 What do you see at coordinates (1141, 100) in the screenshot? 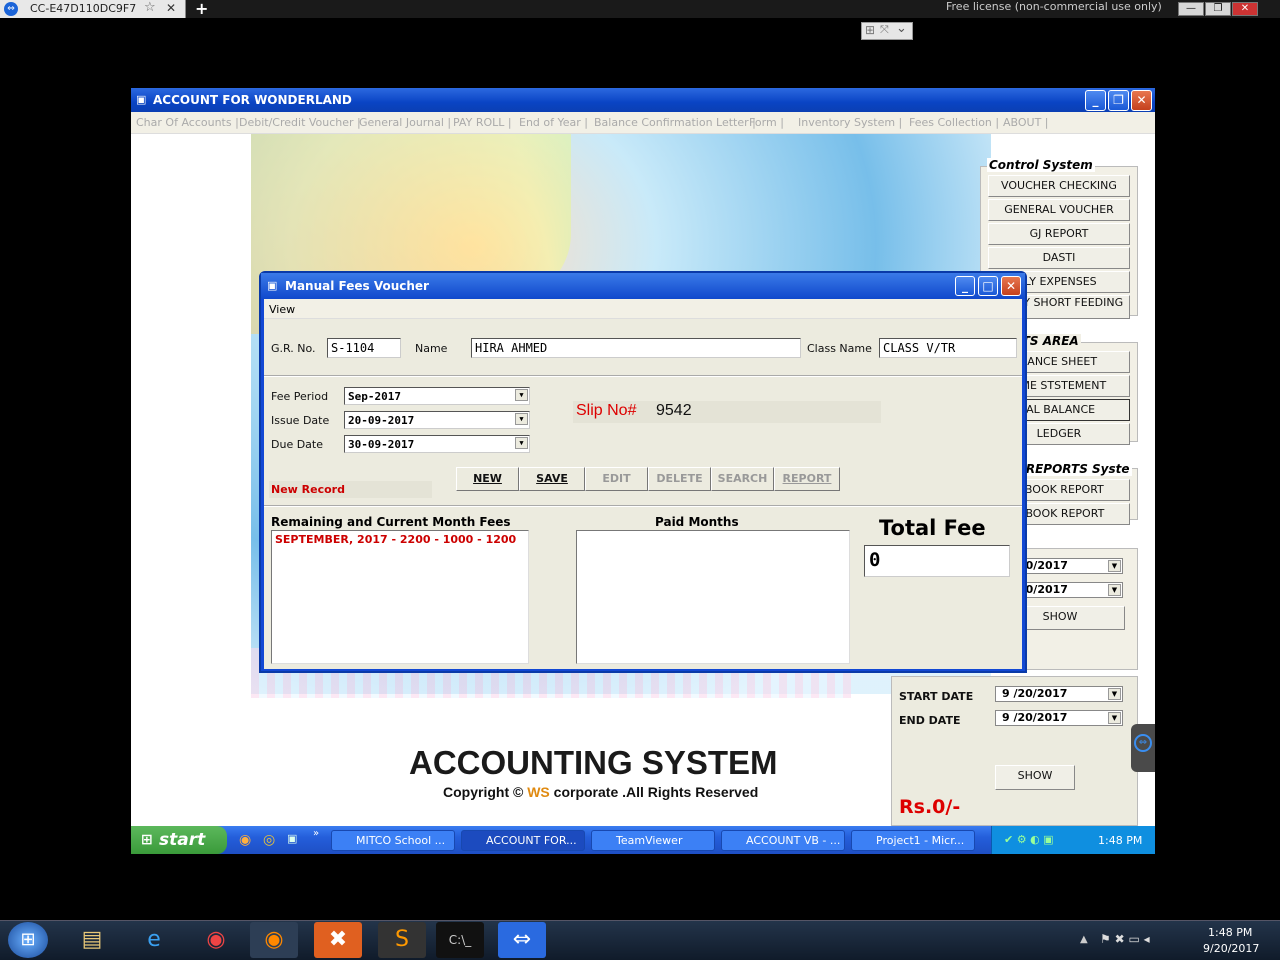
I see `app-close-button: ✕` at bounding box center [1141, 100].